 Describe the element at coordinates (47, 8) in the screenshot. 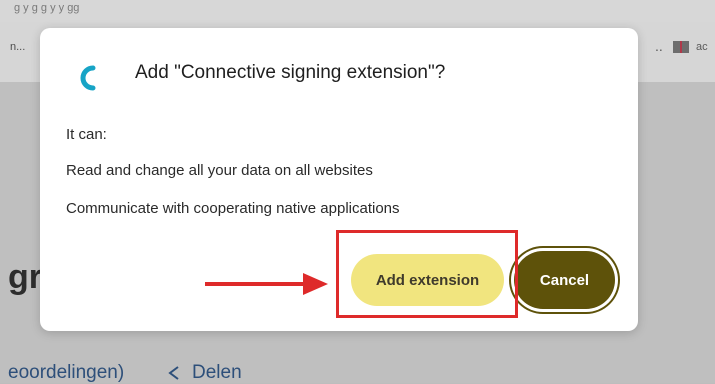

I see `browser-top-text: g y g g y y gg` at that location.